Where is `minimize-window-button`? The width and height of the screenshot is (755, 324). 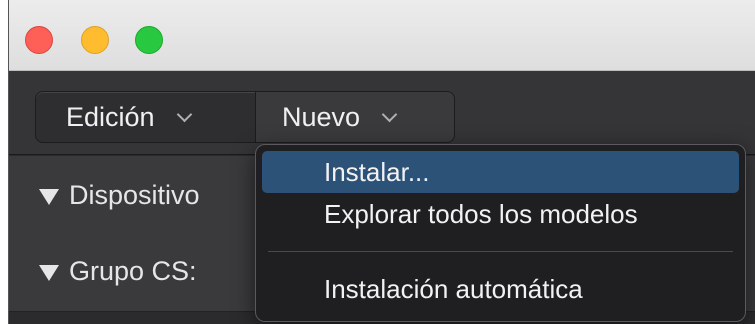 minimize-window-button is located at coordinates (95, 40).